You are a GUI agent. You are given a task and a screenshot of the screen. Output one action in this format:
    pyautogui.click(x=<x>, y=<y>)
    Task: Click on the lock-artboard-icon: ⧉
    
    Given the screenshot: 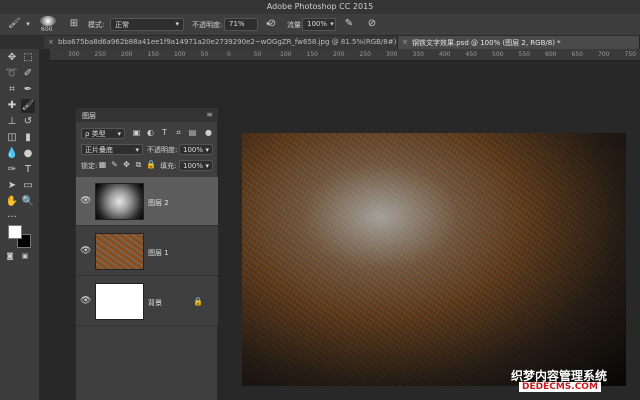 What is the action you would take?
    pyautogui.click(x=138, y=165)
    